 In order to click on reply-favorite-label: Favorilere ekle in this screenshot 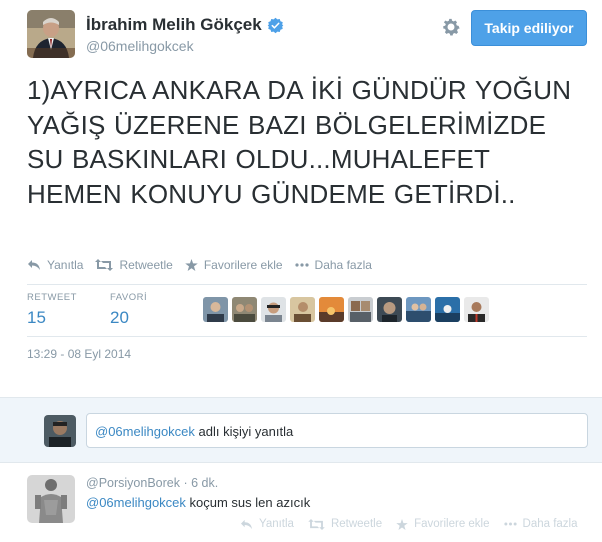, I will do `click(452, 524)`.